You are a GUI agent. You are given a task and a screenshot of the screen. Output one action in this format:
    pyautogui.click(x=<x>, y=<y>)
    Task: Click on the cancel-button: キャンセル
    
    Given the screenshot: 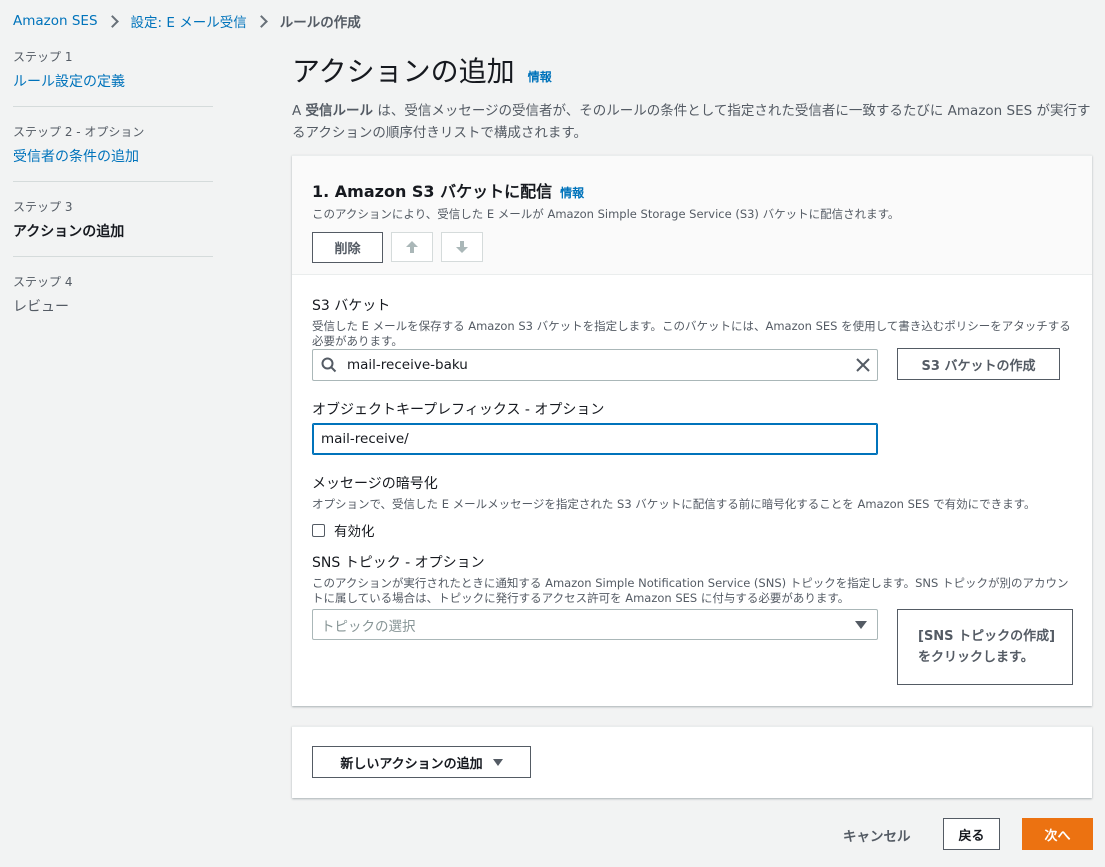 What is the action you would take?
    pyautogui.click(x=877, y=835)
    